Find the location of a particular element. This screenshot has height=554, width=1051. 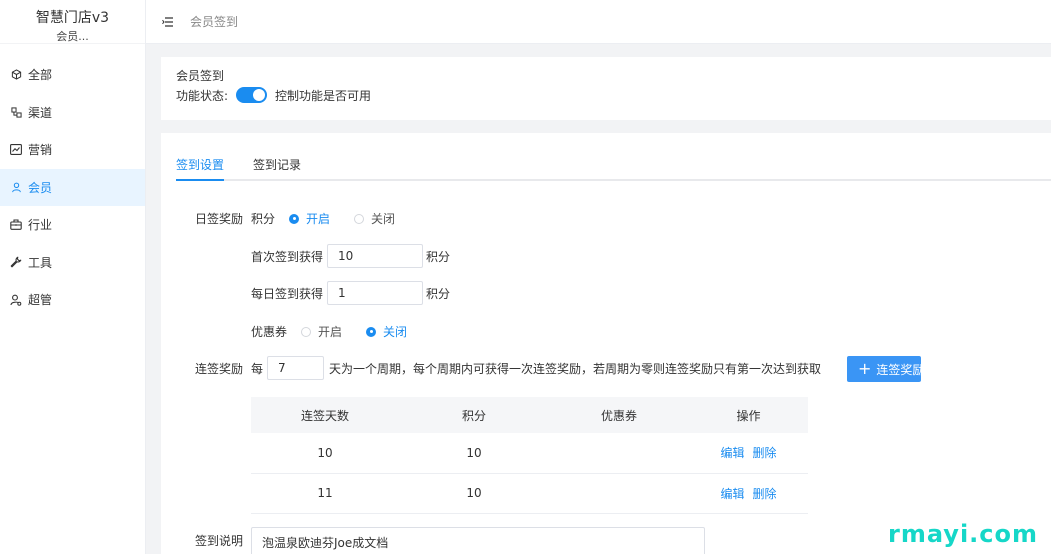

checkin-explain-textarea: 泡温泉欧迪芬Joe成文档 is located at coordinates (478, 540).